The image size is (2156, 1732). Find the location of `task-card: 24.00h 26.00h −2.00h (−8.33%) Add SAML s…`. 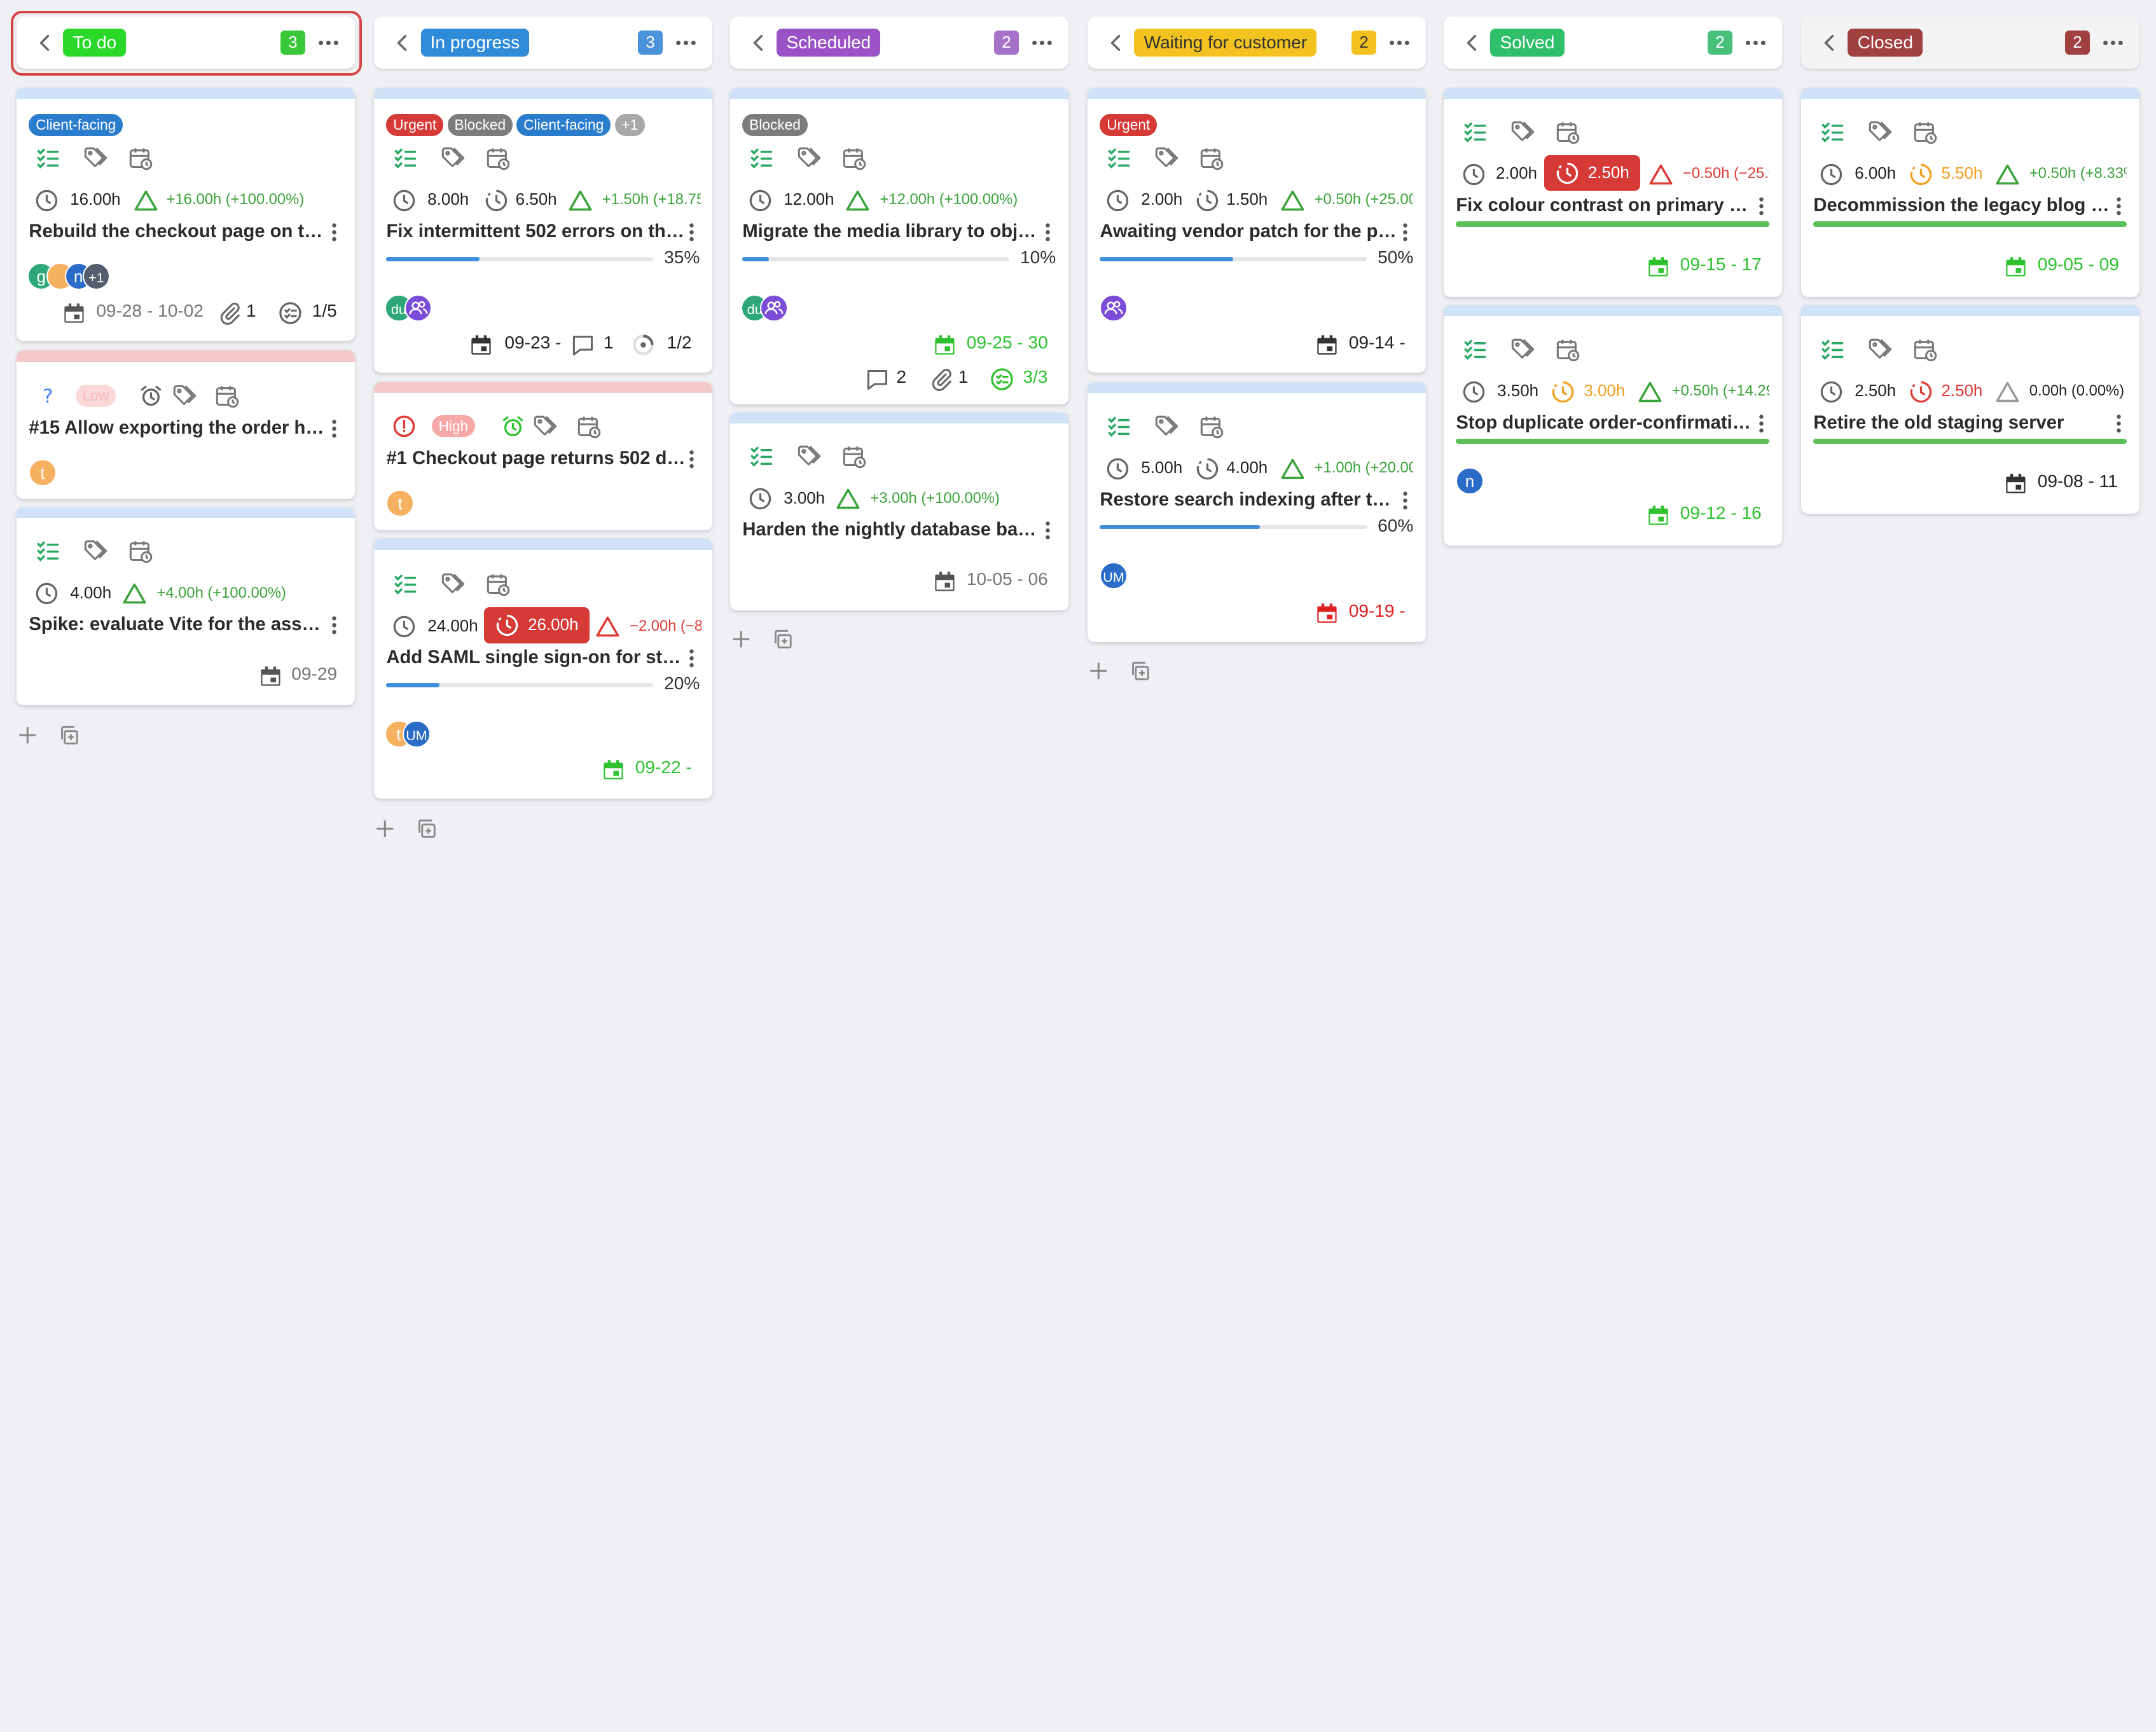

task-card: 24.00h 26.00h −2.00h (−8.33%) Add SAML s… is located at coordinates (543, 669).